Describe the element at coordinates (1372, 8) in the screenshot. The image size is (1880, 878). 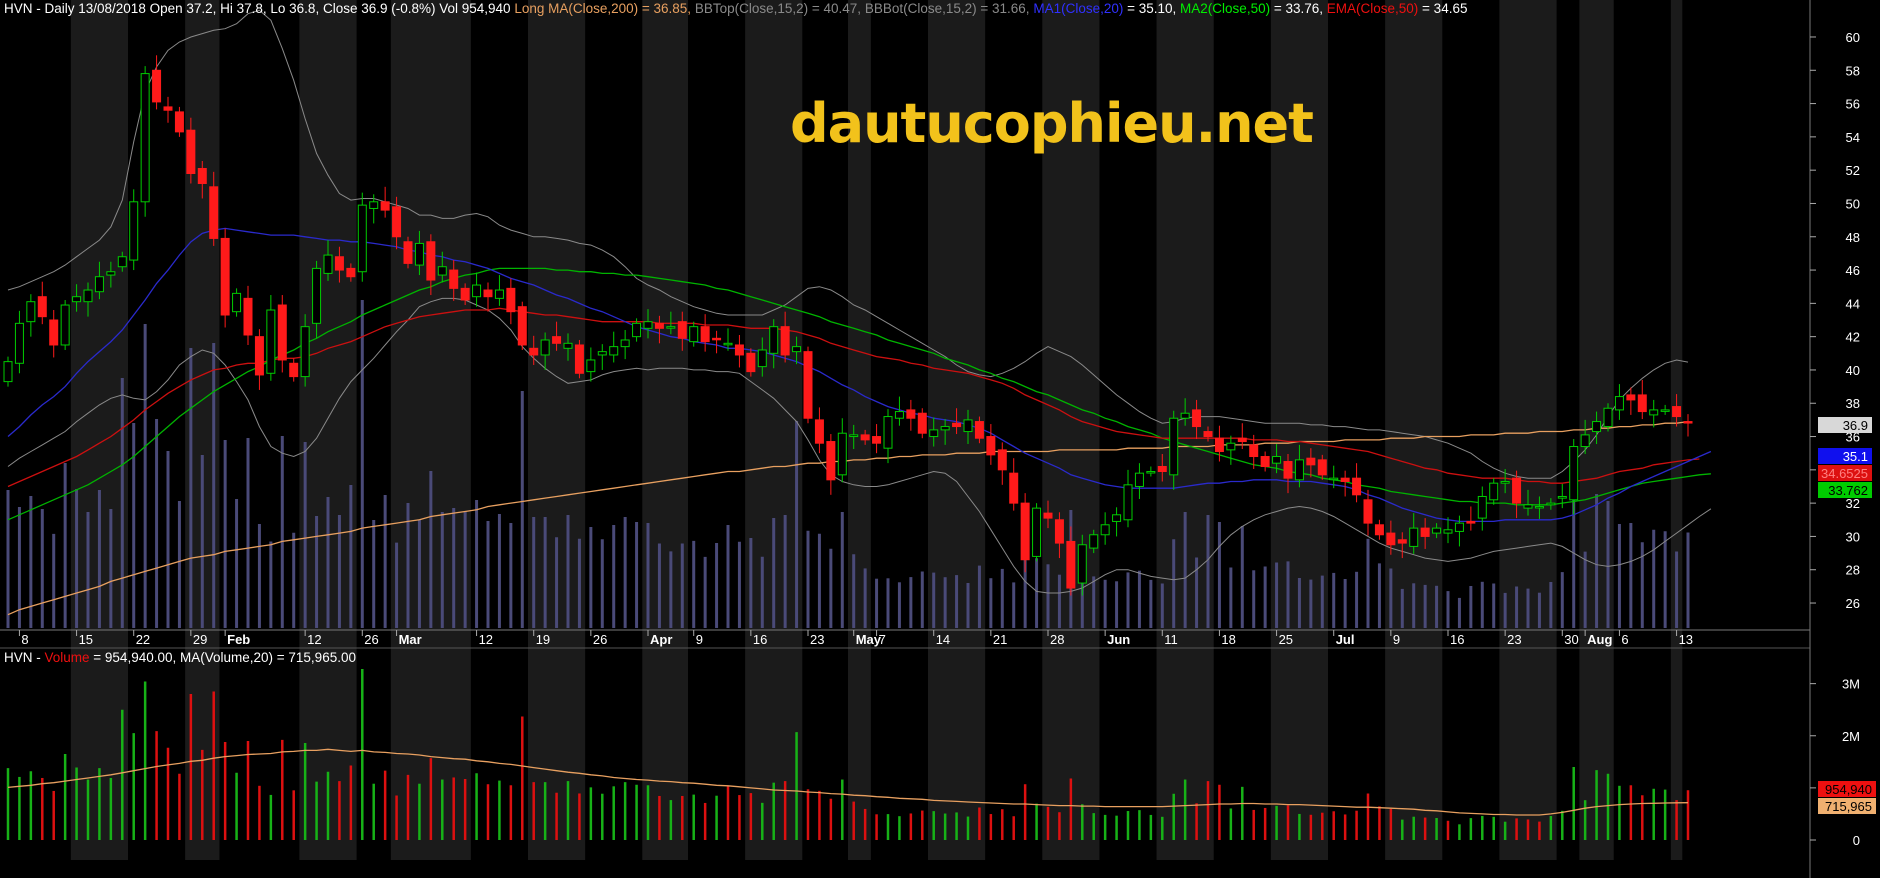
I see `ema-name: EMA(Close,50)` at that location.